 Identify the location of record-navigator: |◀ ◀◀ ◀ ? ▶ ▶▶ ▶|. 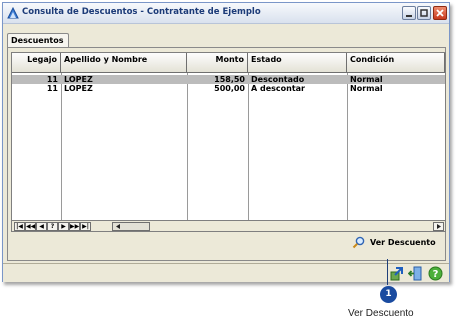
(228, 225).